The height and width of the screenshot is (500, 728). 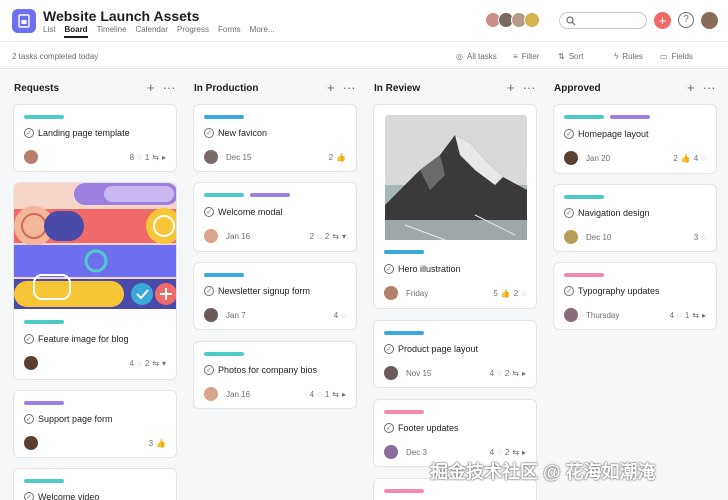 I want to click on help-icon: ?, so click(x=686, y=20).